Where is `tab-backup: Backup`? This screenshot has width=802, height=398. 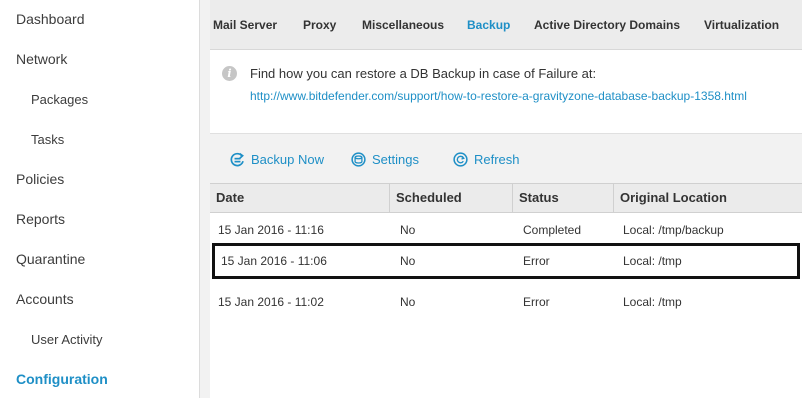
tab-backup: Backup is located at coordinates (488, 25).